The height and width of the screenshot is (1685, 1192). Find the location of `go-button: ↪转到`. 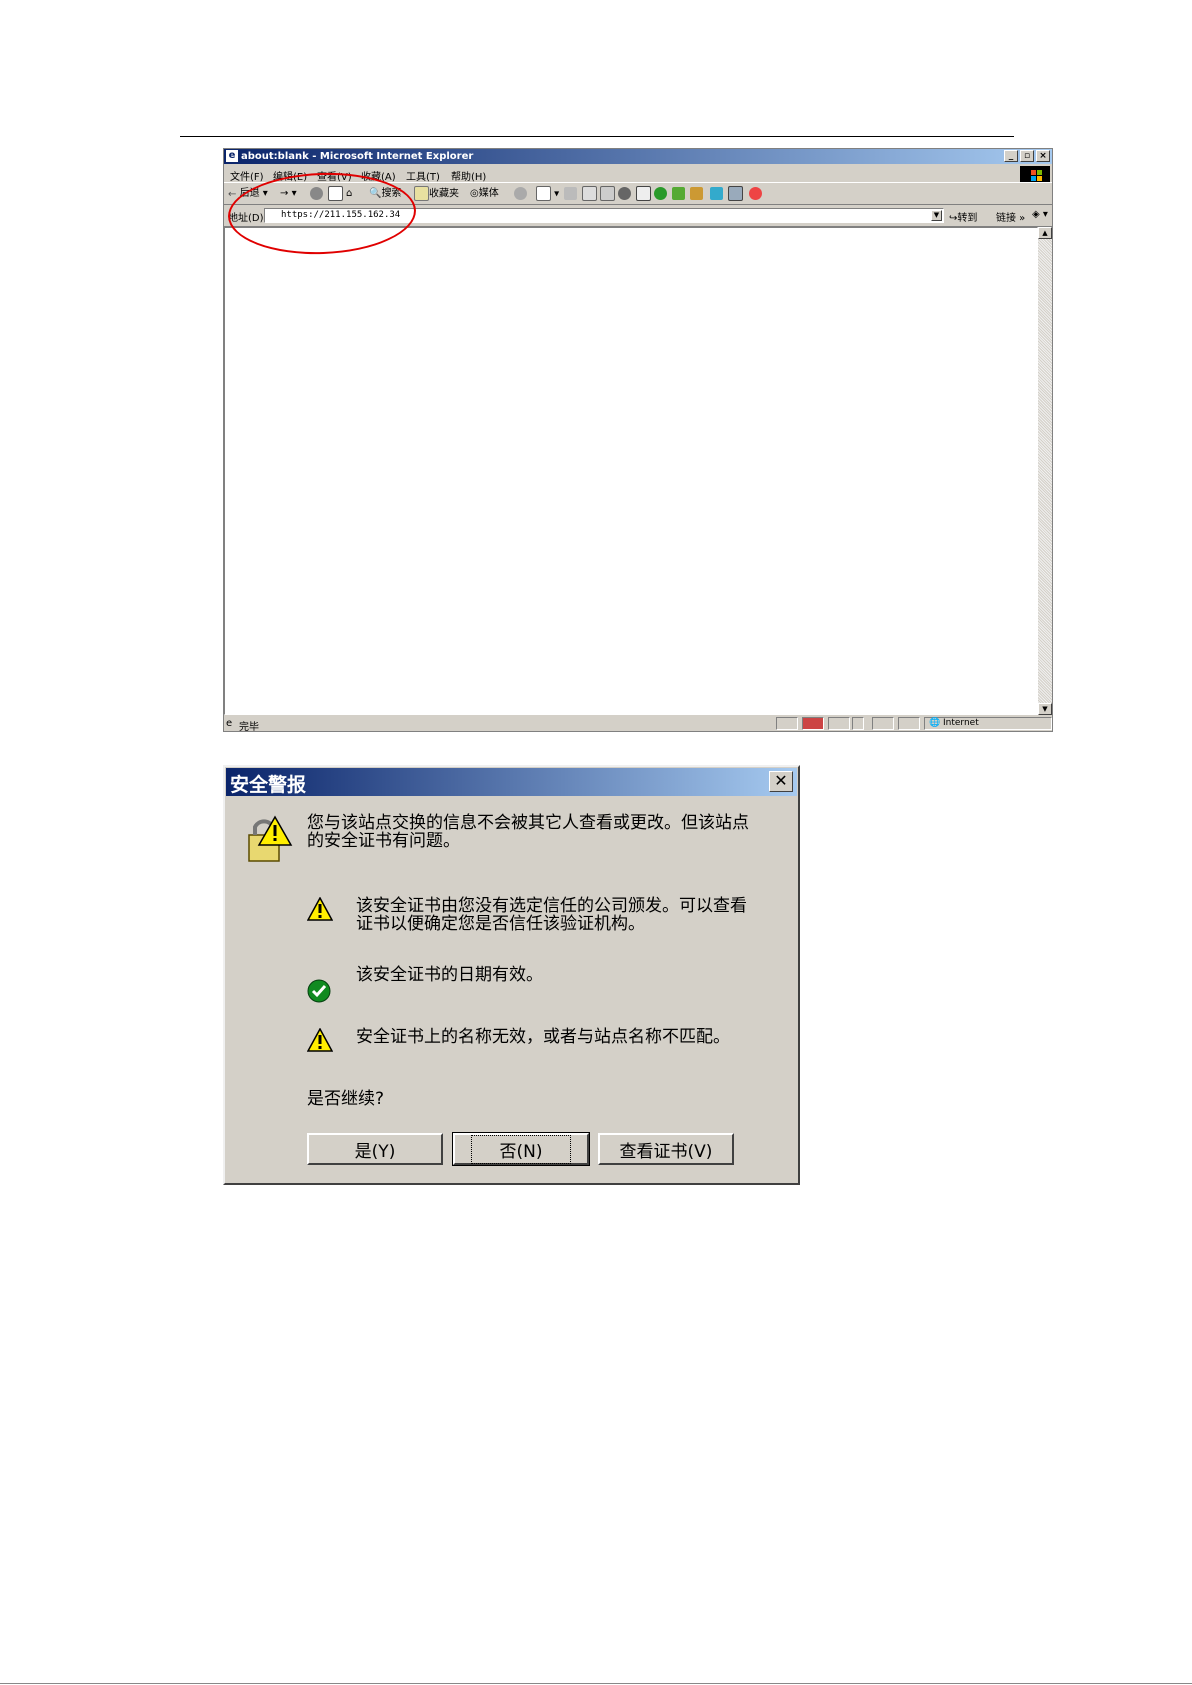

go-button: ↪转到 is located at coordinates (963, 216).